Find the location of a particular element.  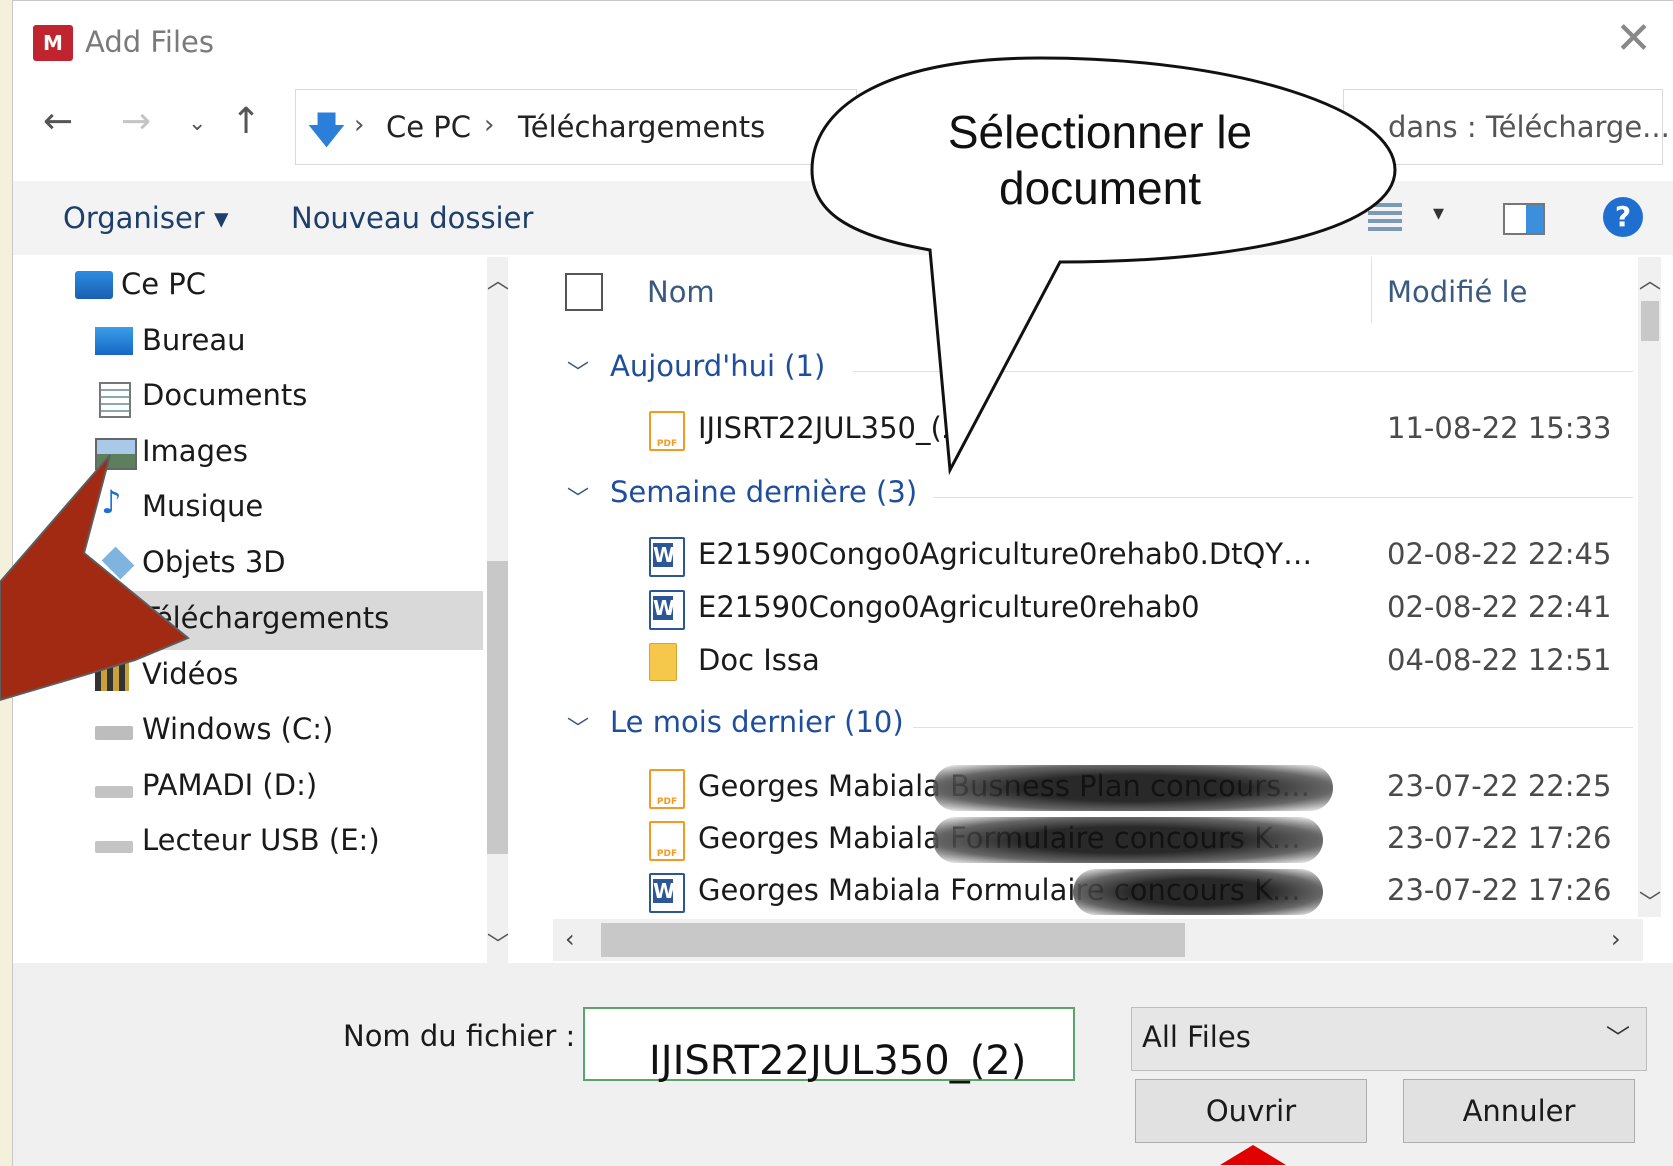

filename-label: Nom du fichier : is located at coordinates (459, 1036).